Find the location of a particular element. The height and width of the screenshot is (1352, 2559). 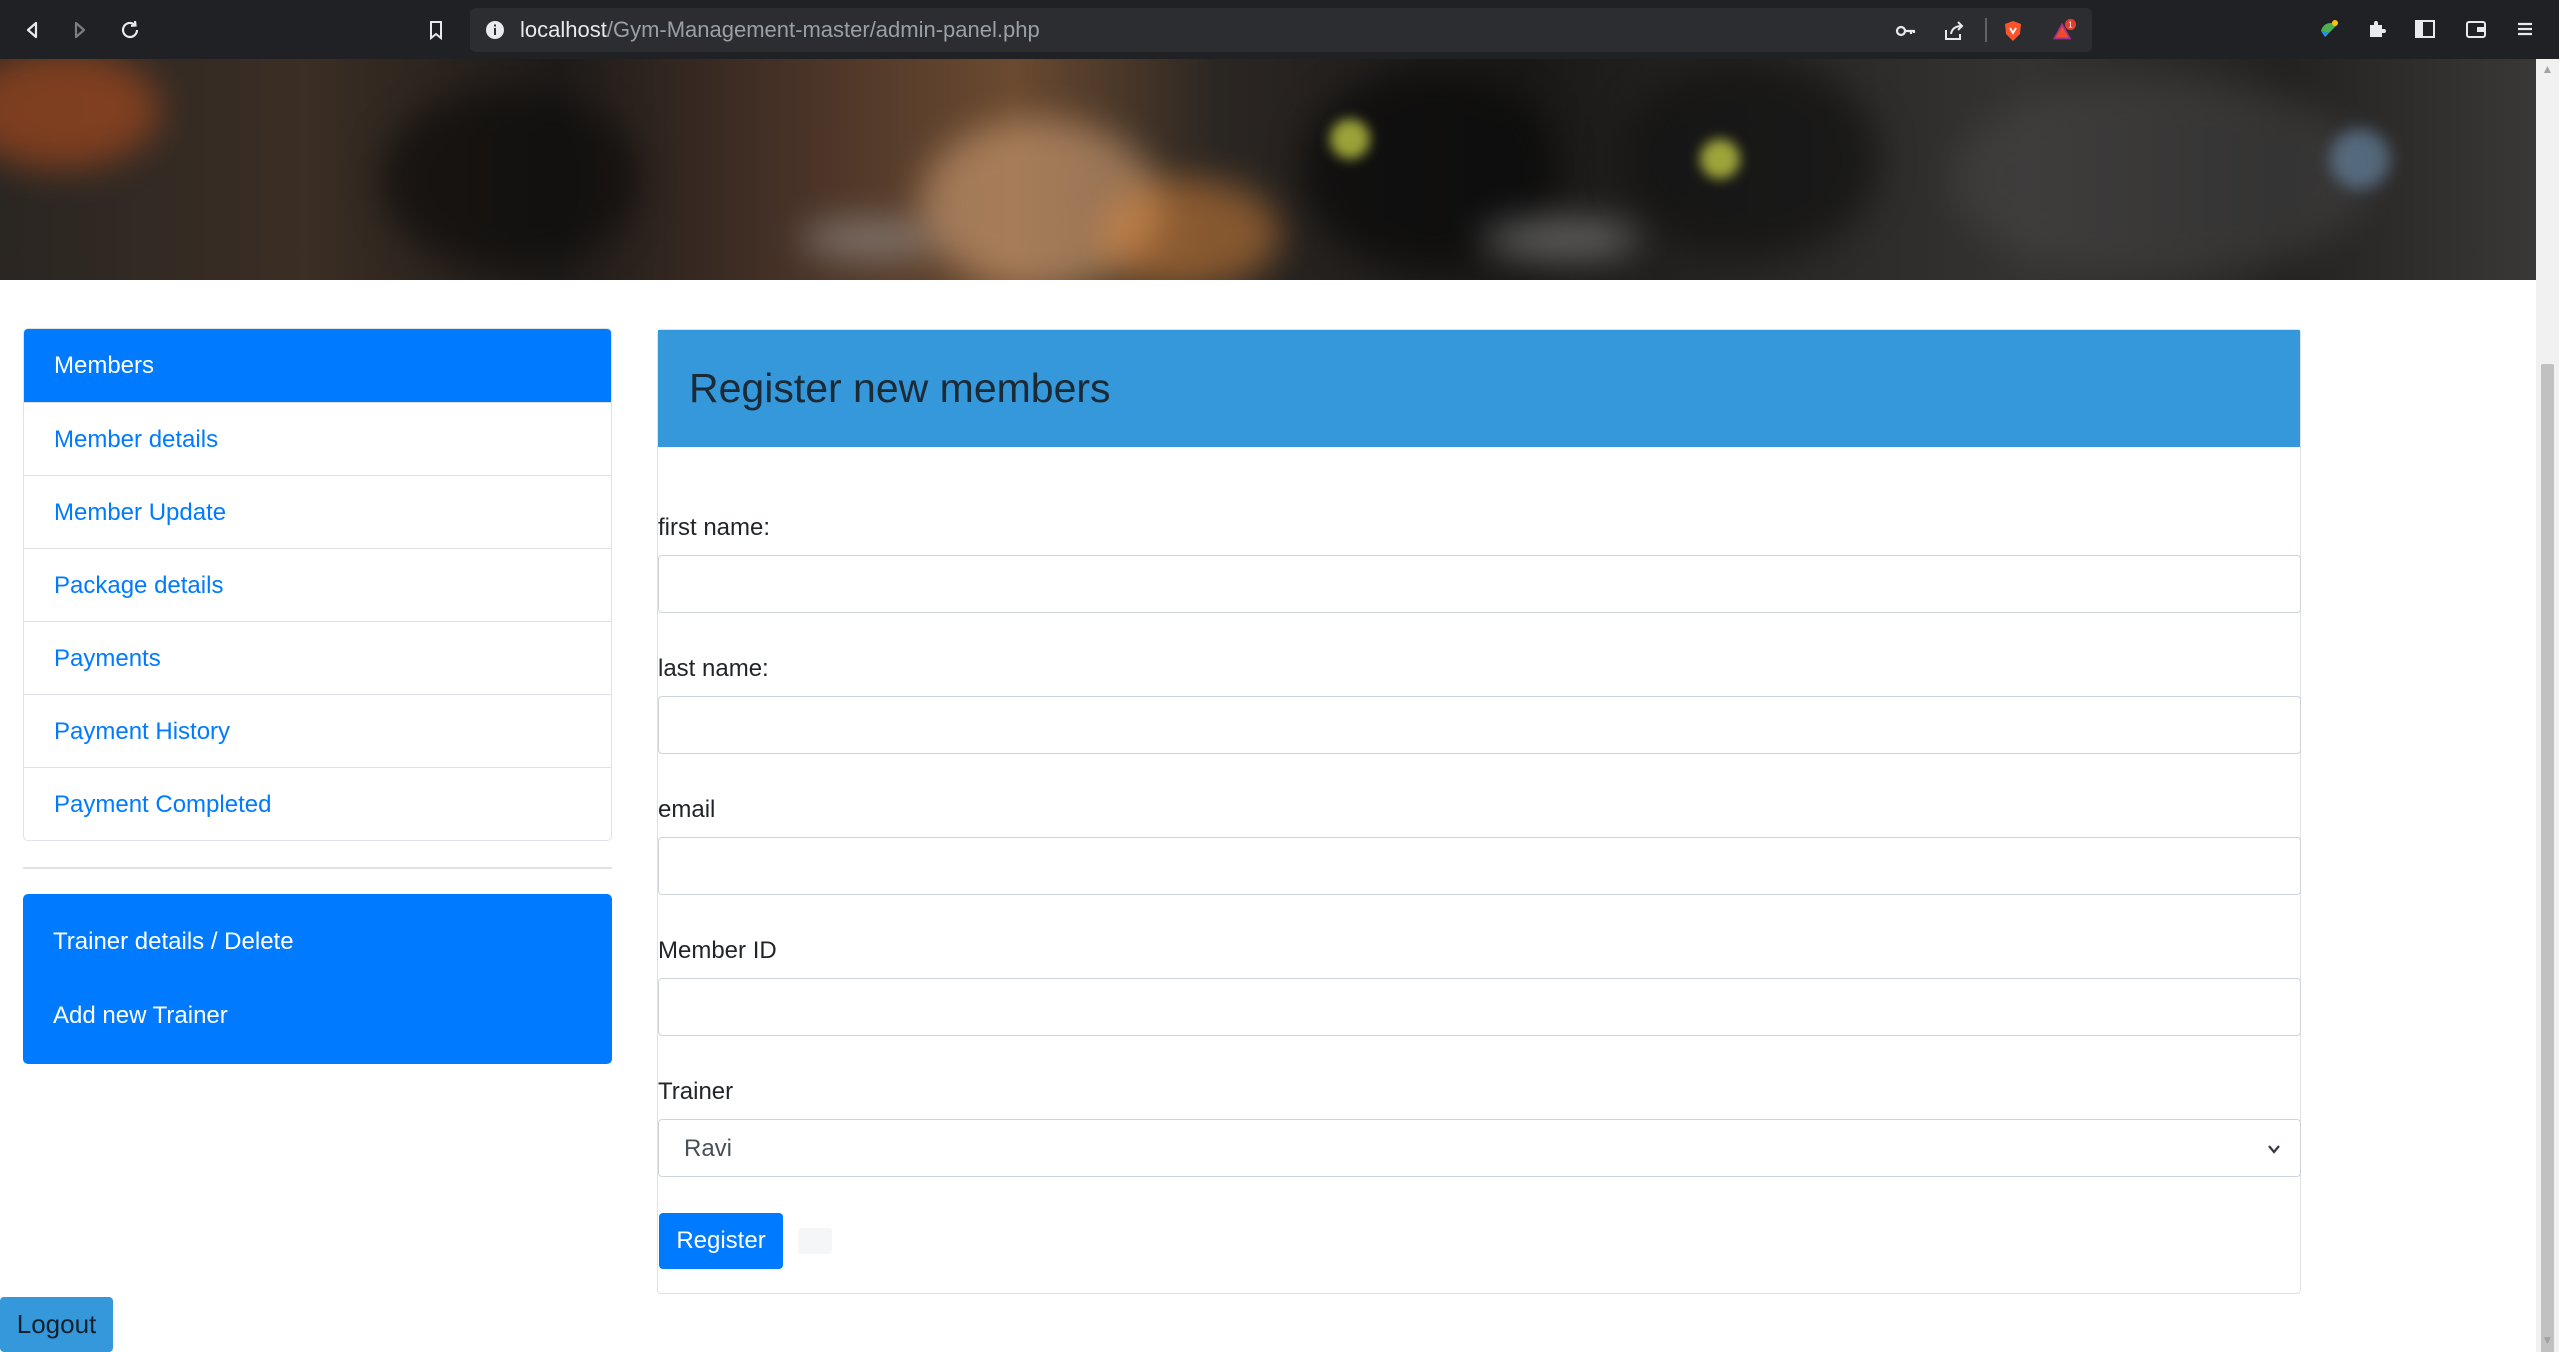

scroll-down-icon: ▼ is located at coordinates (2547, 1340).